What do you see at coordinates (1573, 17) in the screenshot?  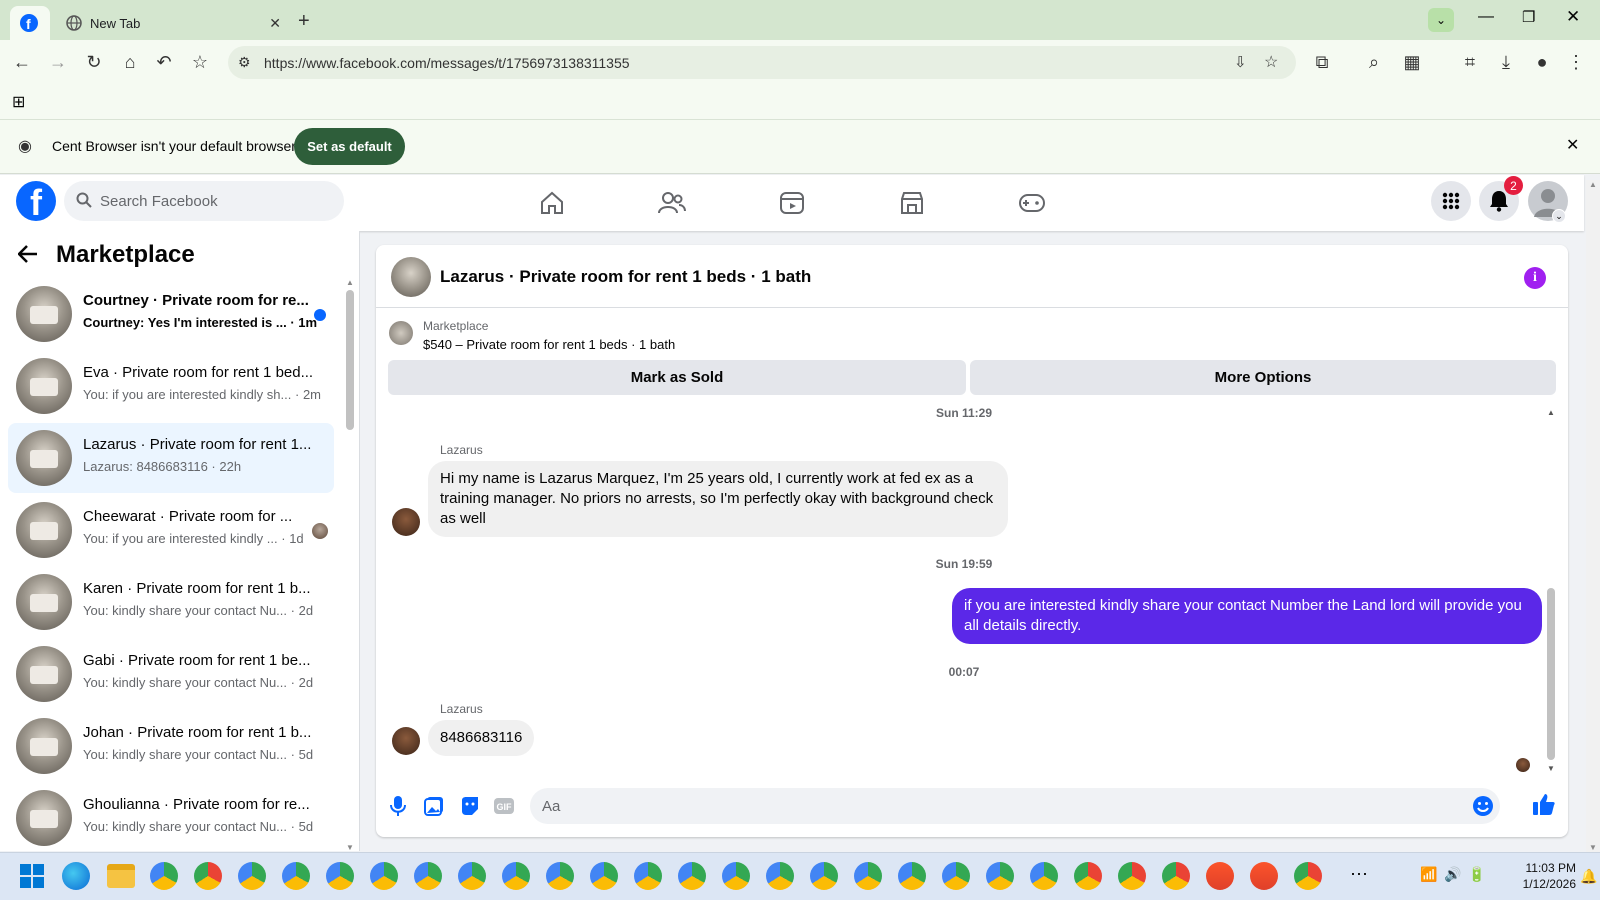 I see `window-close-icon: ✕` at bounding box center [1573, 17].